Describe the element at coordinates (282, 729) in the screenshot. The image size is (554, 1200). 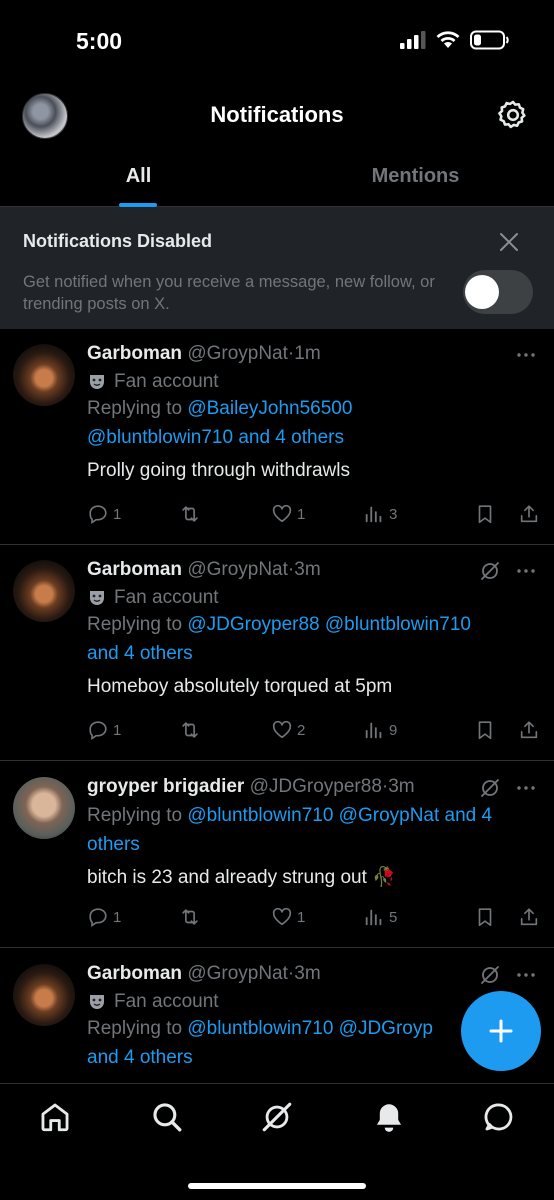
I see `heart-icon` at that location.